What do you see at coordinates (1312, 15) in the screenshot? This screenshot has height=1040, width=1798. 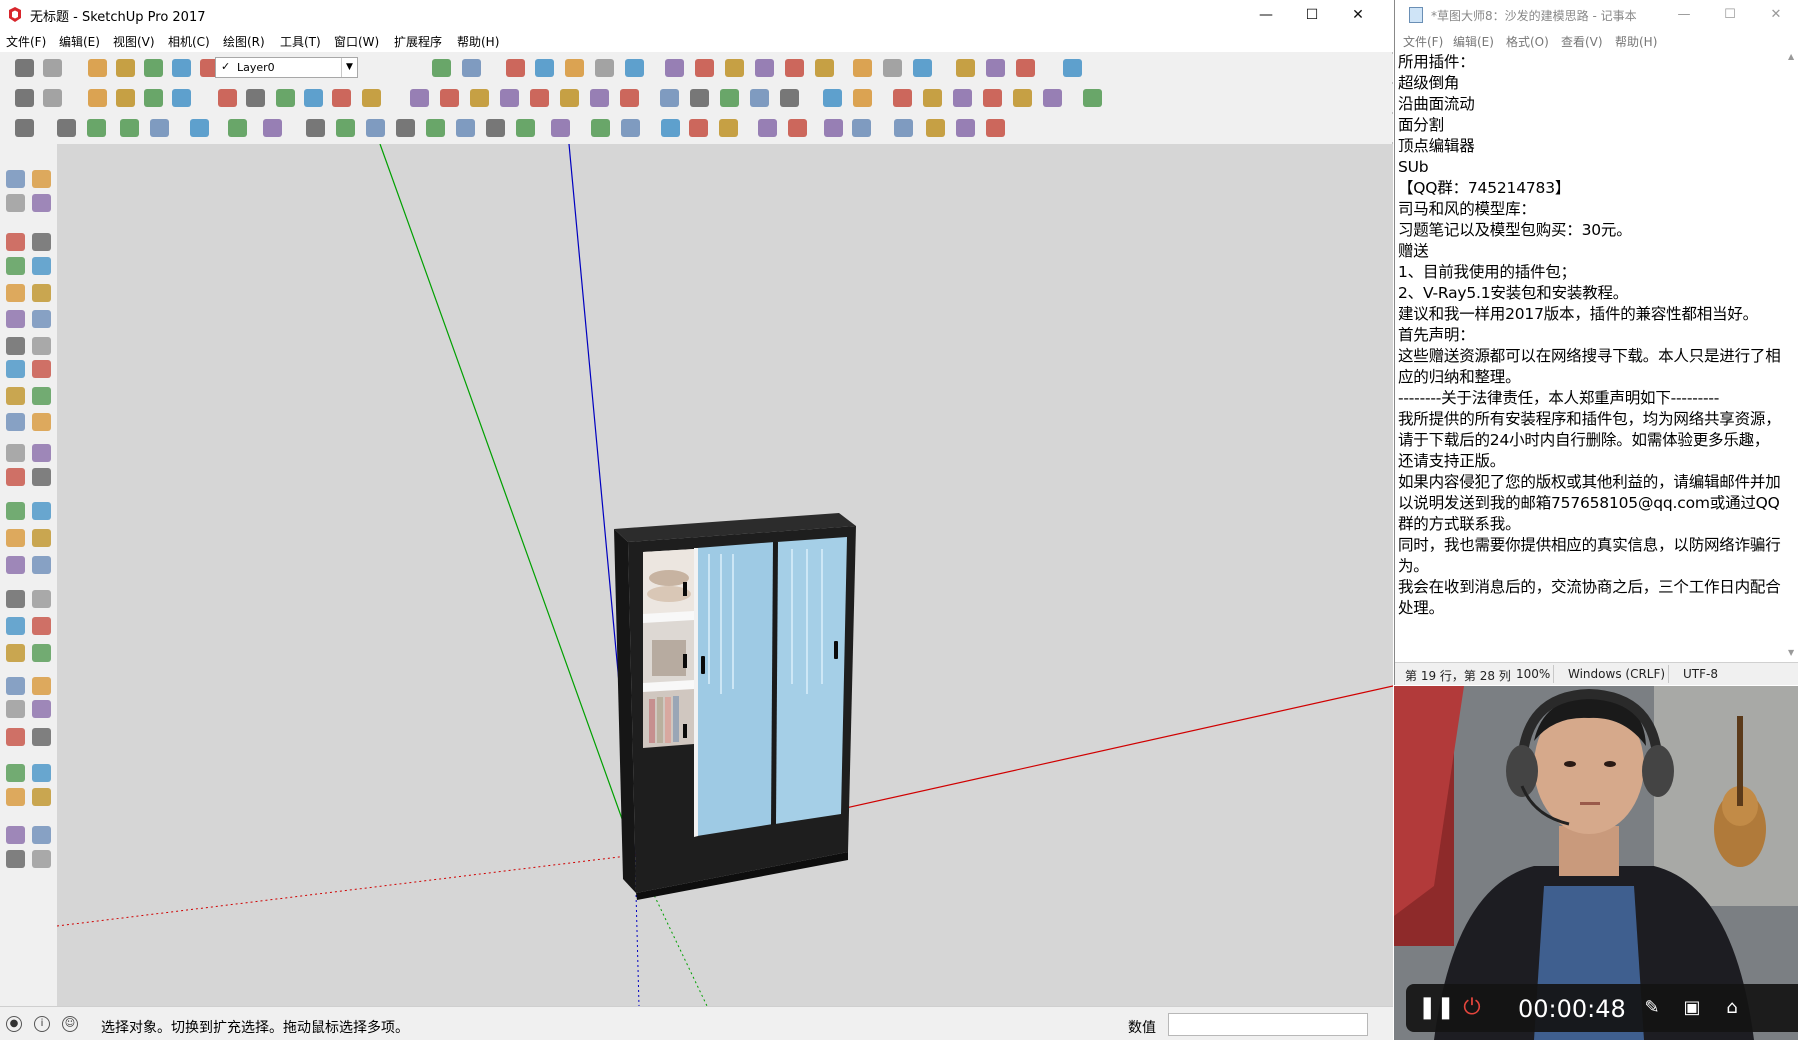 I see `maximize-button: ☐` at bounding box center [1312, 15].